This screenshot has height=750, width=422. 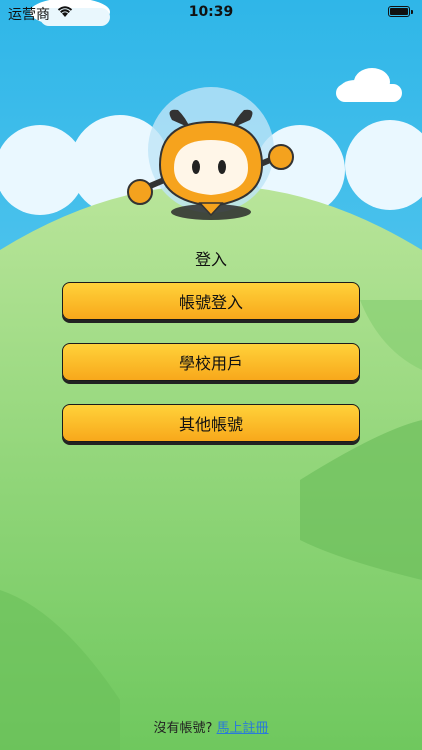 What do you see at coordinates (400, 11) in the screenshot?
I see `battery-icon` at bounding box center [400, 11].